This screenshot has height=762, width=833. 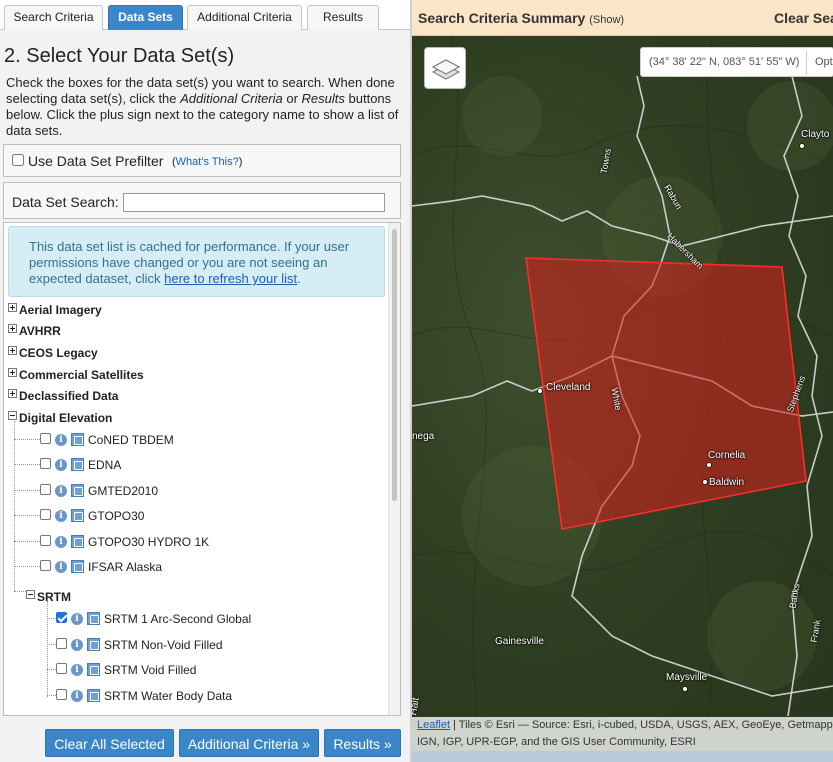 I want to click on refresh-list-link: here to refresh your list, so click(x=230, y=278).